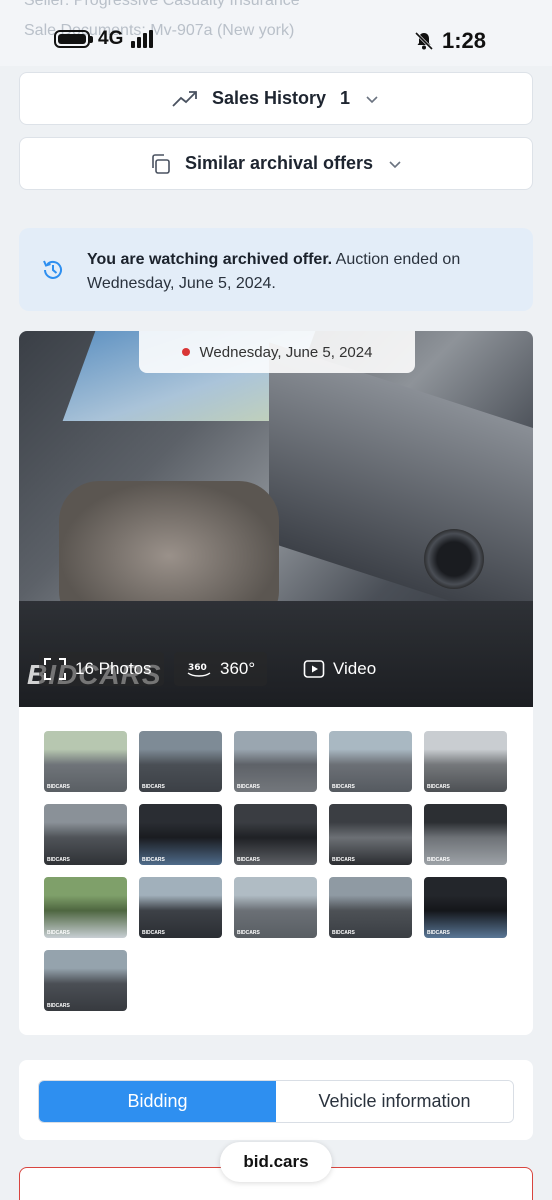 Image resolution: width=552 pixels, height=1200 pixels. Describe the element at coordinates (269, 98) in the screenshot. I see `sales-history-label: Sales History` at that location.